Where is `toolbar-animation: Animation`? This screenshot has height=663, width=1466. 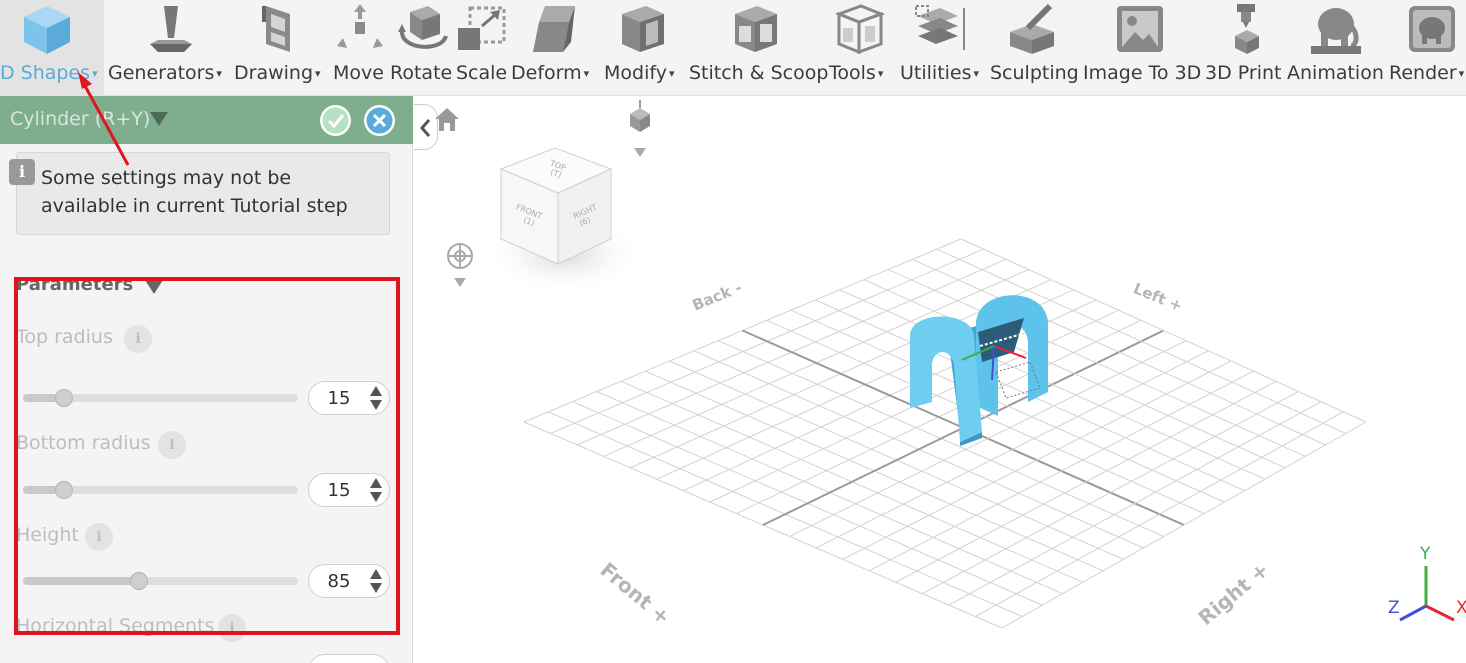
toolbar-animation: Animation is located at coordinates (1336, 48).